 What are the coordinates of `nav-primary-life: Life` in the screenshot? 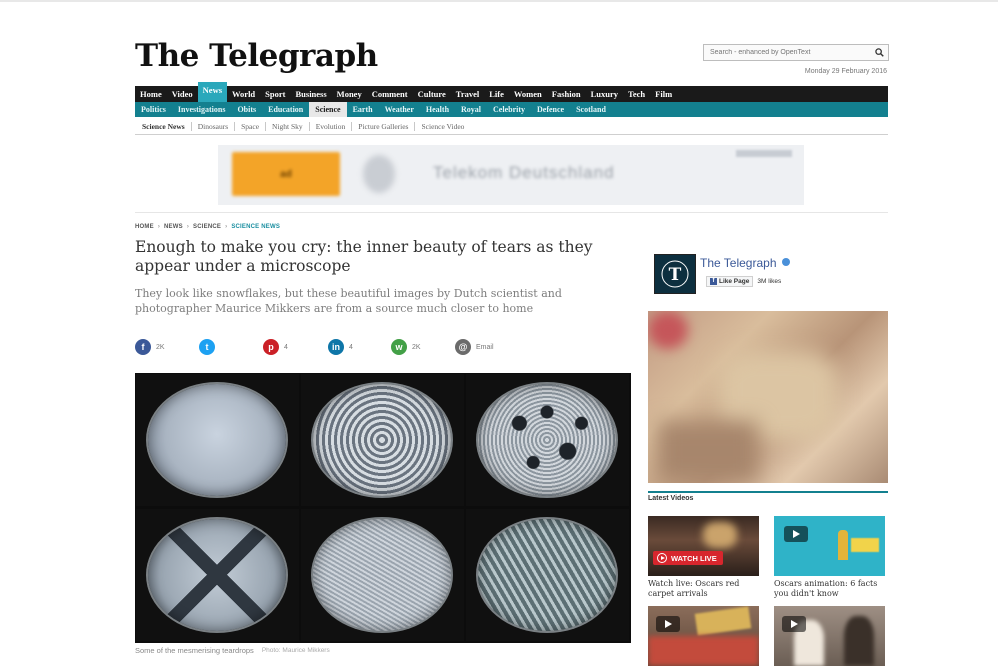 It's located at (496, 94).